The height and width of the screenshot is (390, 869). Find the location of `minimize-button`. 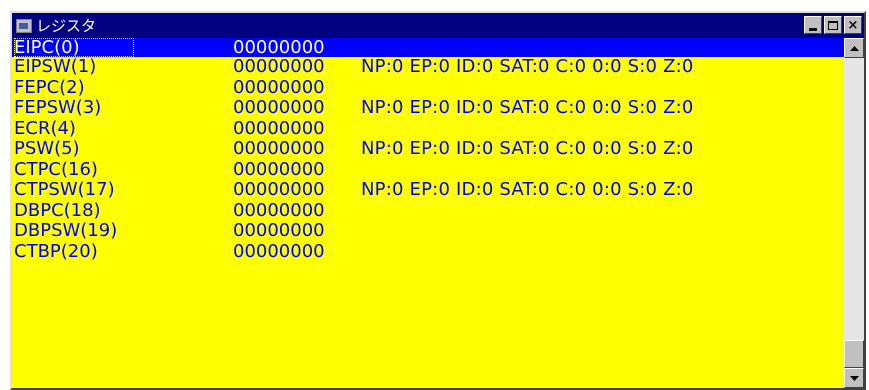

minimize-button is located at coordinates (813, 25).